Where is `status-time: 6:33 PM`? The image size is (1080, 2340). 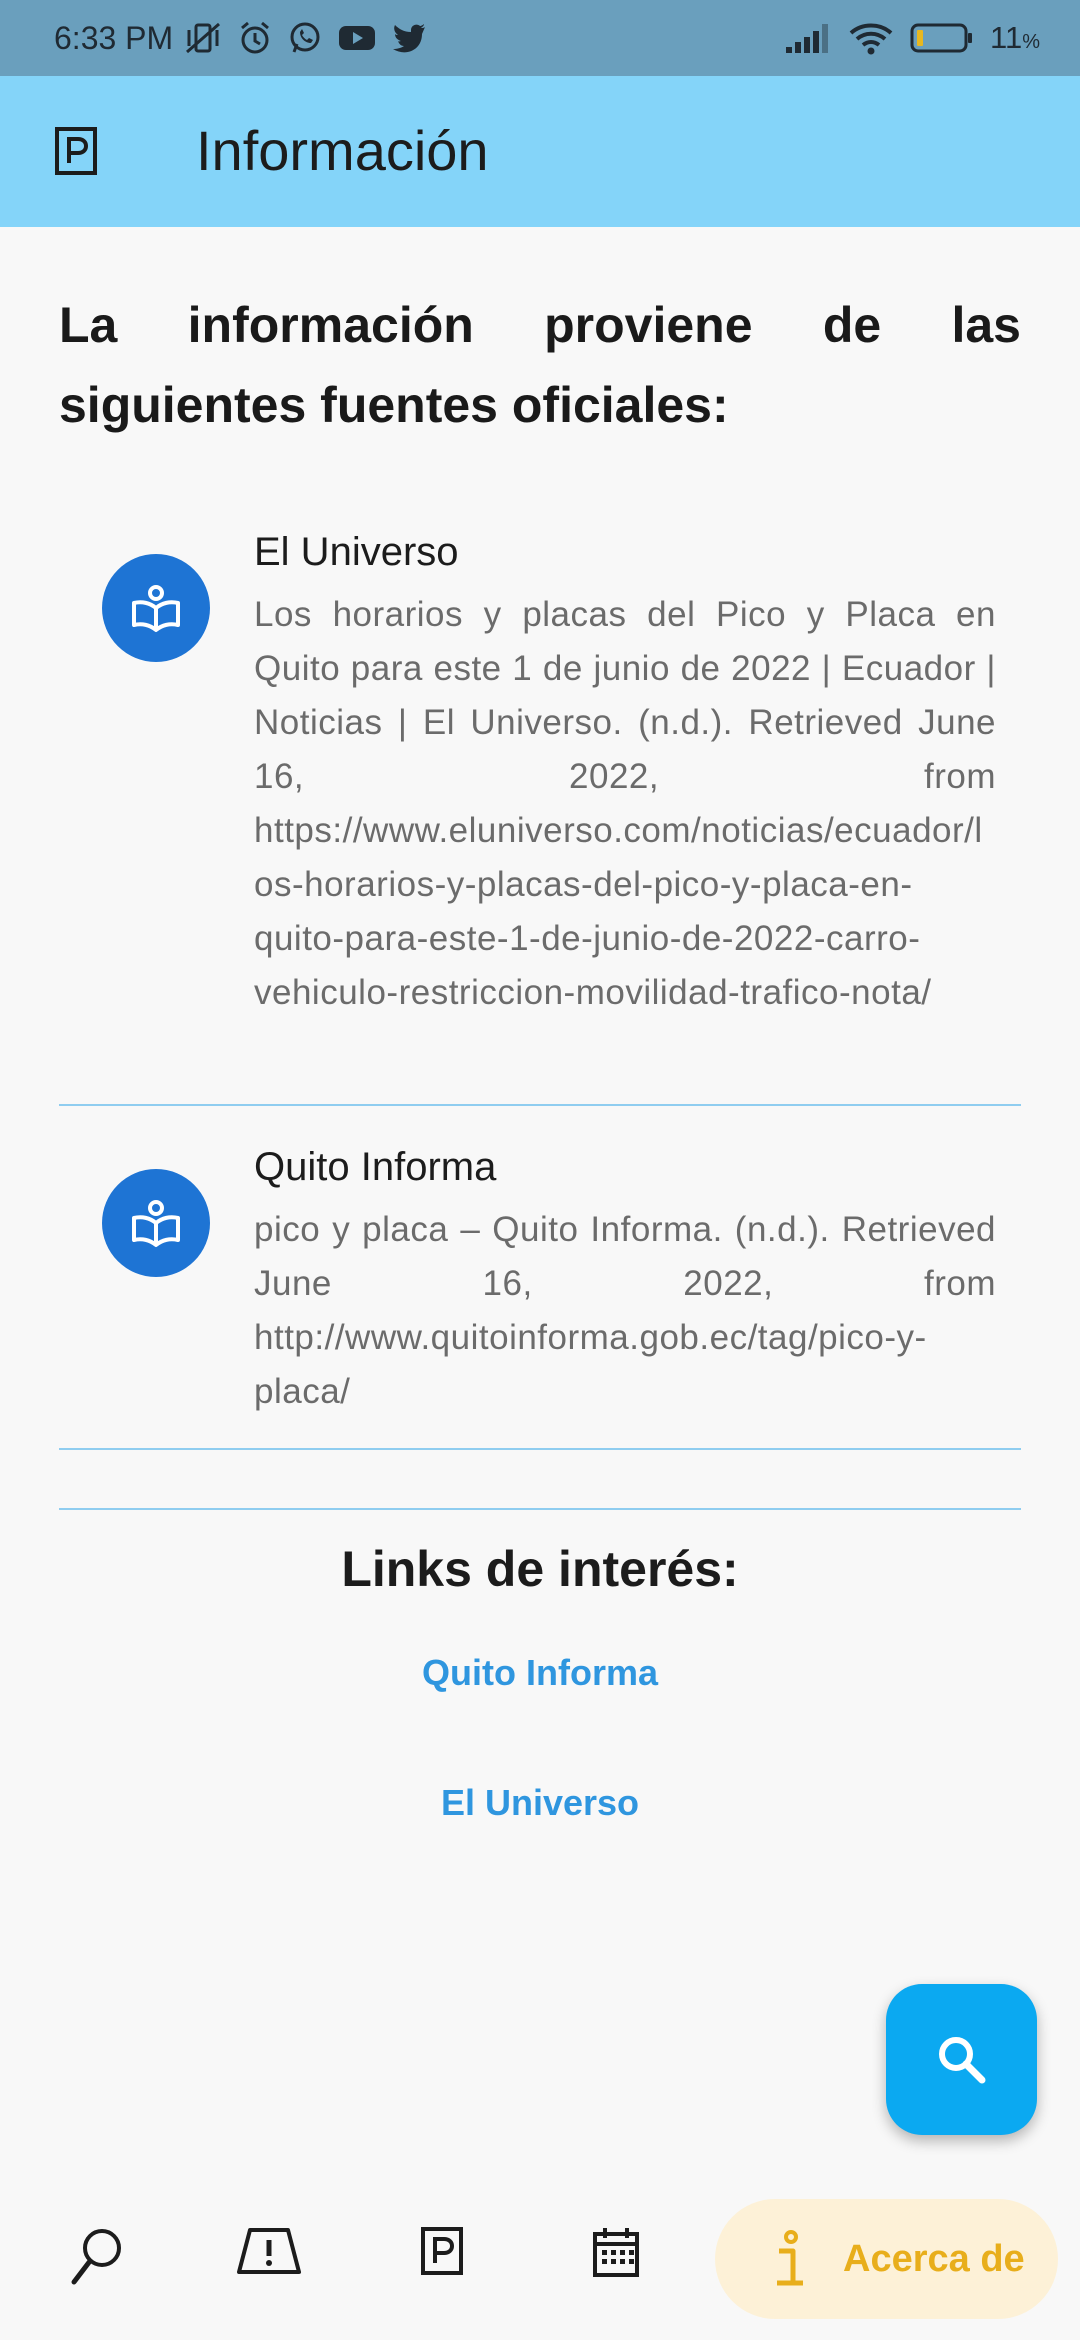 status-time: 6:33 PM is located at coordinates (114, 37).